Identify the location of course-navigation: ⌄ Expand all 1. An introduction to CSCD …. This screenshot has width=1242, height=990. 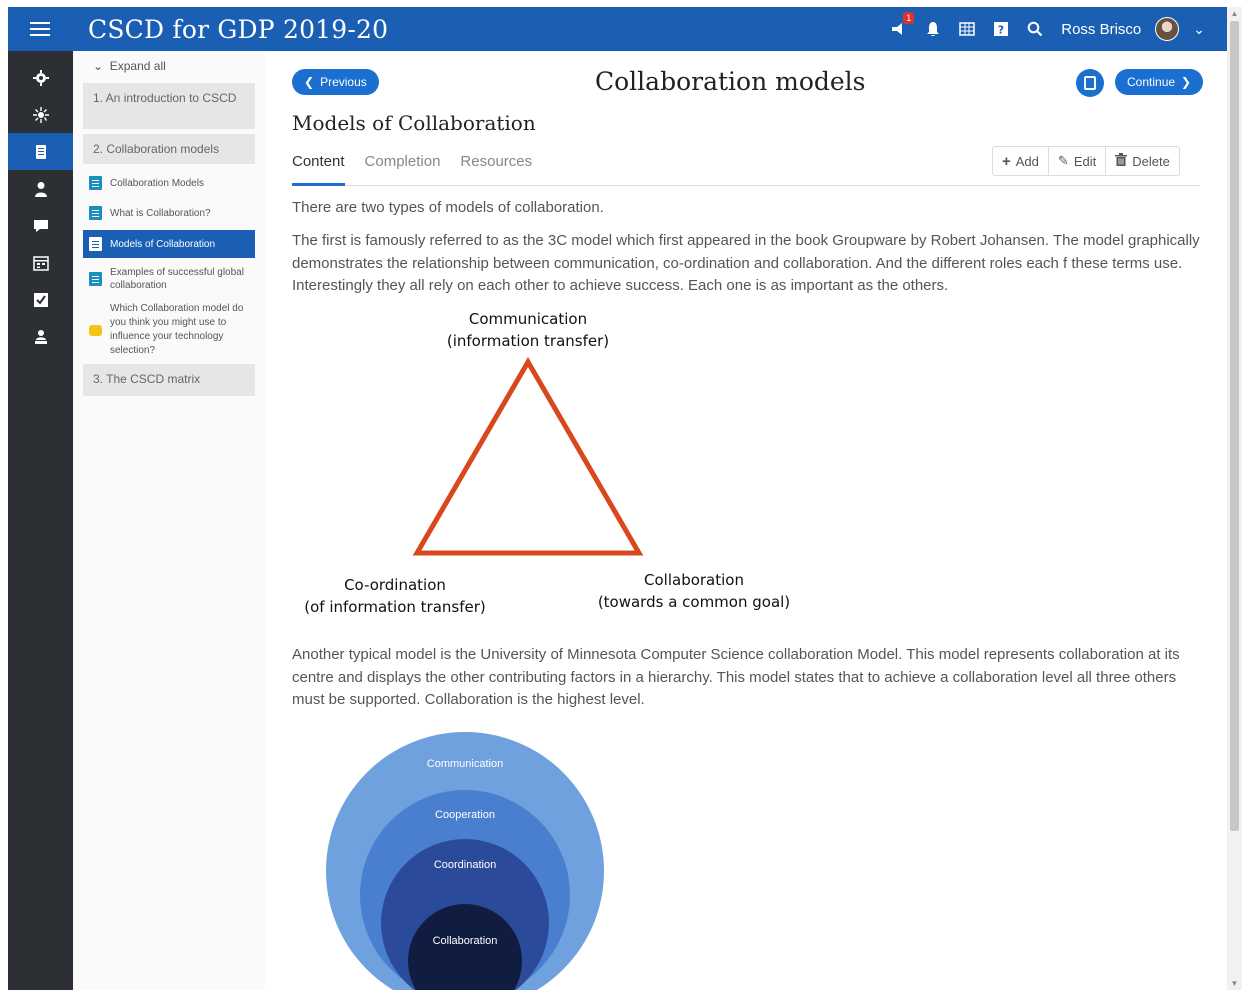
(169, 520).